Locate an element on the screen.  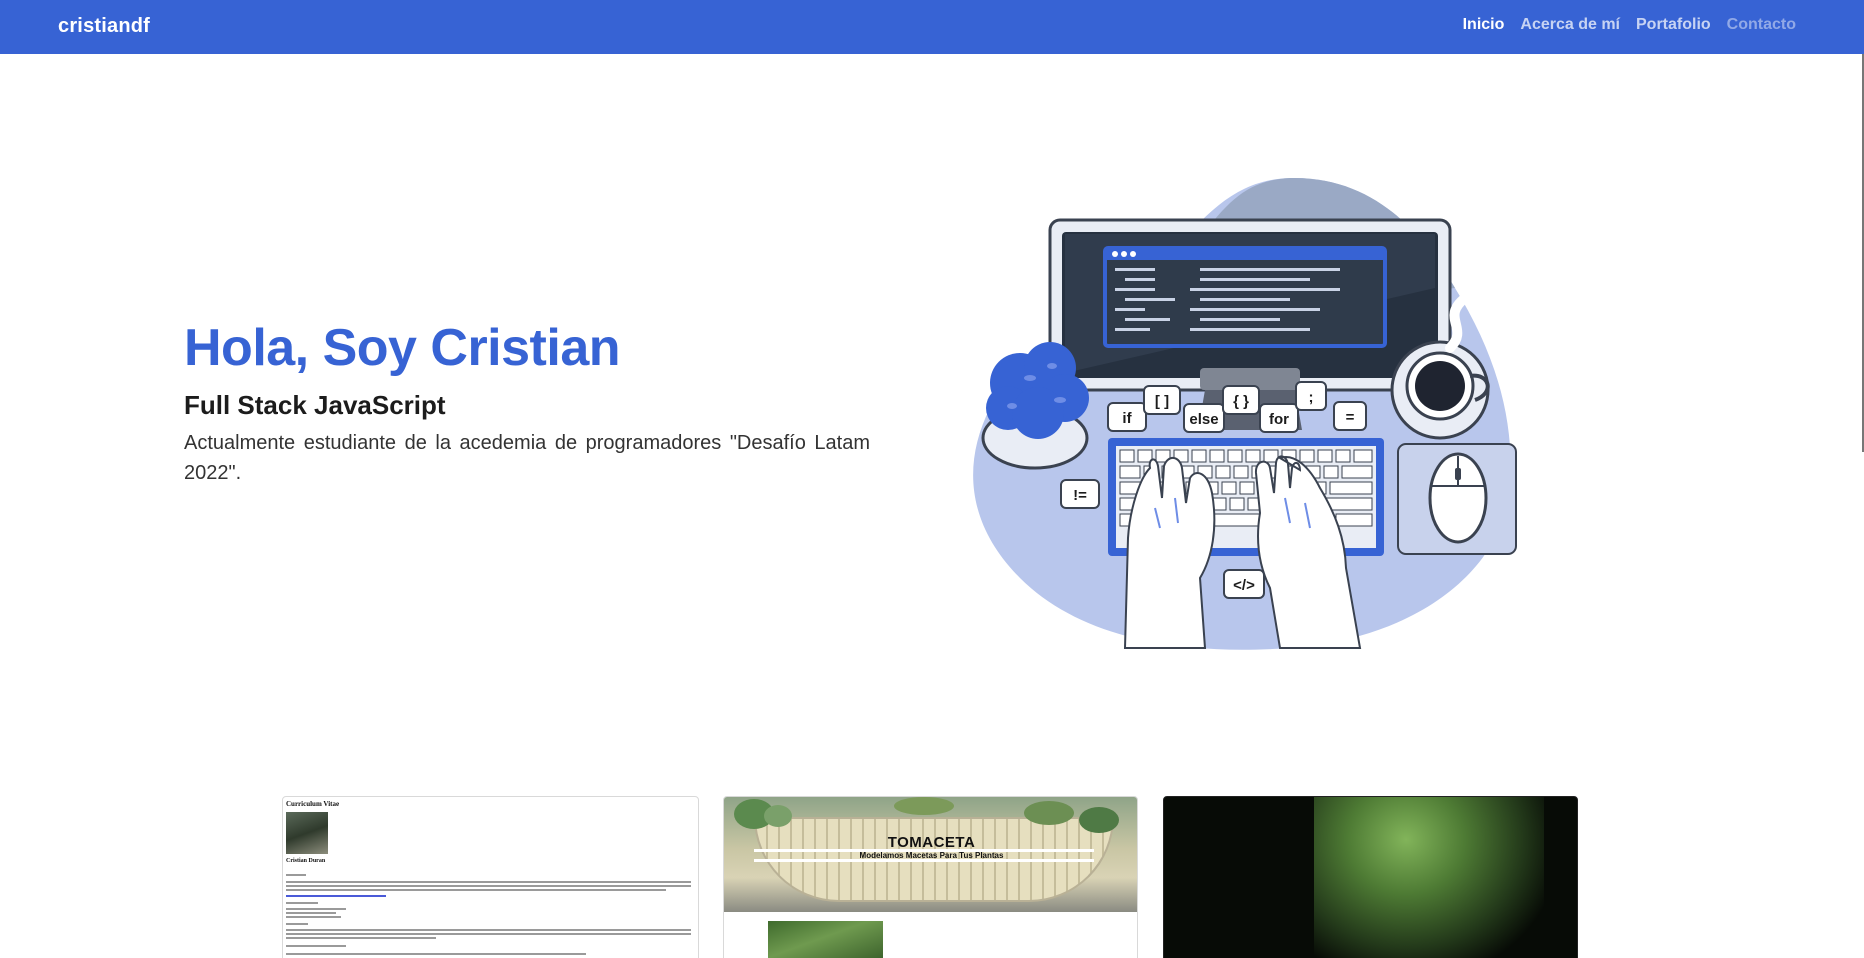
code-bubble-if: if is located at coordinates (1127, 417).